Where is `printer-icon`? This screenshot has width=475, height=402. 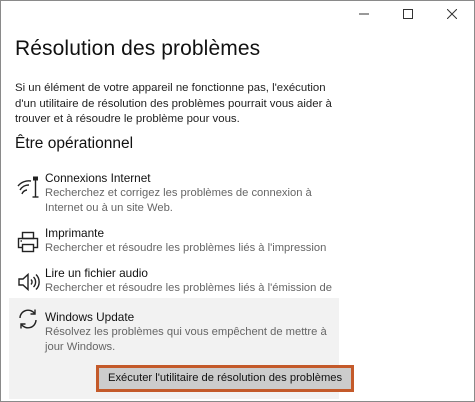 printer-icon is located at coordinates (28, 242).